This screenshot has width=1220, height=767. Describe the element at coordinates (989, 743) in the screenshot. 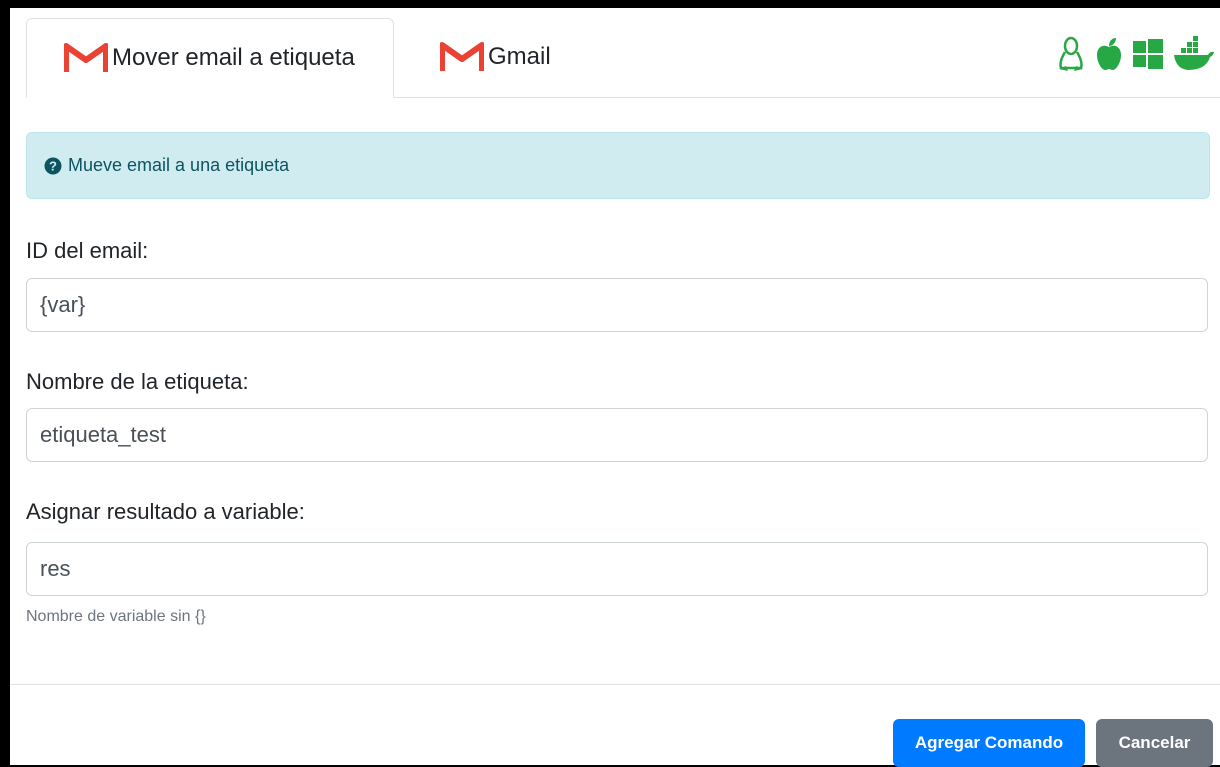

I see `add-command-button: Agregar Comando` at that location.